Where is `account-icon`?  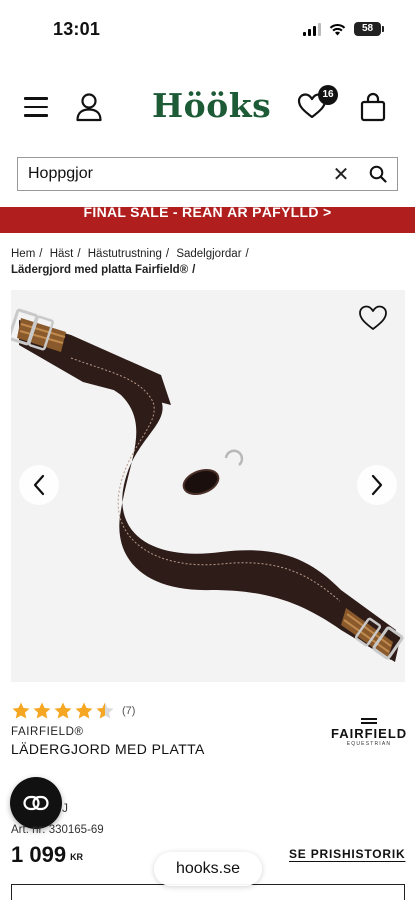 account-icon is located at coordinates (89, 107).